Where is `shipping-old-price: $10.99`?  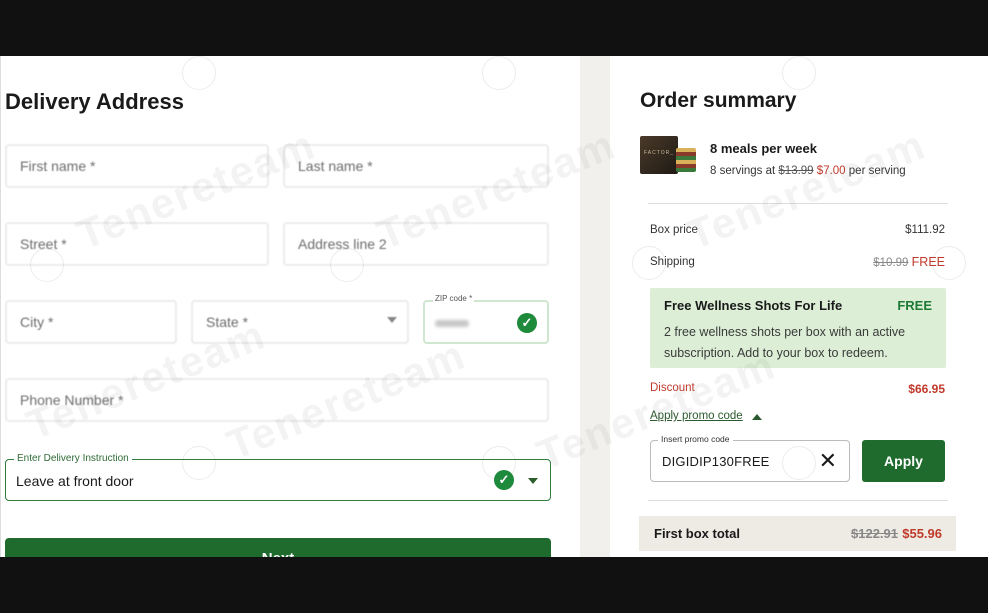
shipping-old-price: $10.99 is located at coordinates (891, 263).